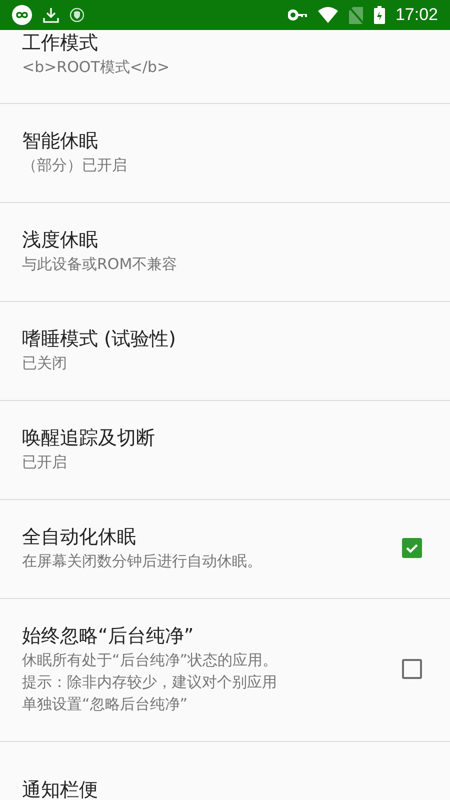  Describe the element at coordinates (100, 264) in the screenshot. I see `setting-summary: 与此设备或ROM不兼容` at that location.